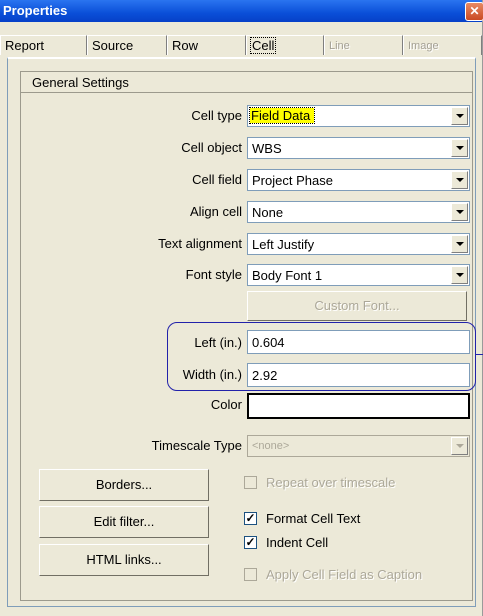 This screenshot has height=616, width=483. What do you see at coordinates (206, 45) in the screenshot?
I see `tab-row: Row` at bounding box center [206, 45].